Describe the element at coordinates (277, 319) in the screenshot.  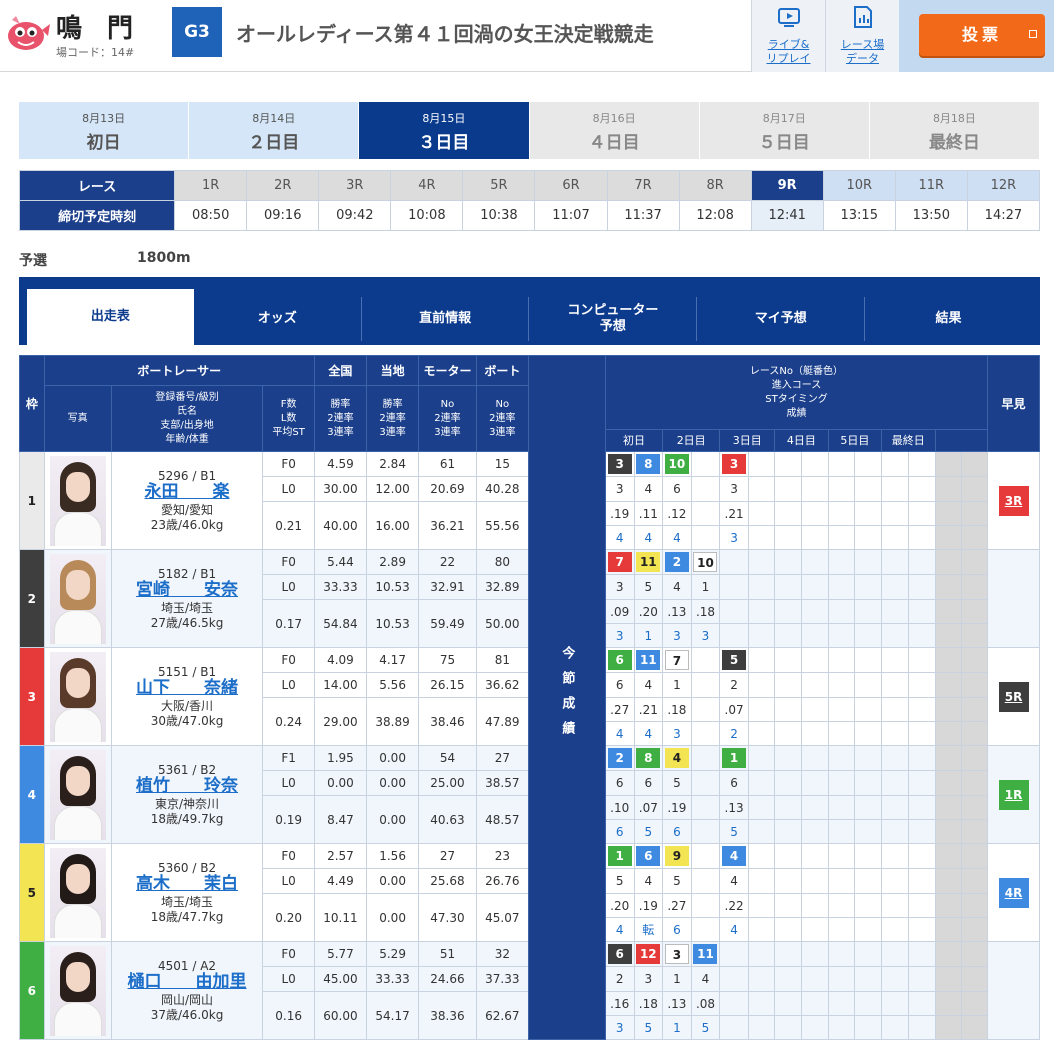
I see `tab-2: オッズ` at that location.